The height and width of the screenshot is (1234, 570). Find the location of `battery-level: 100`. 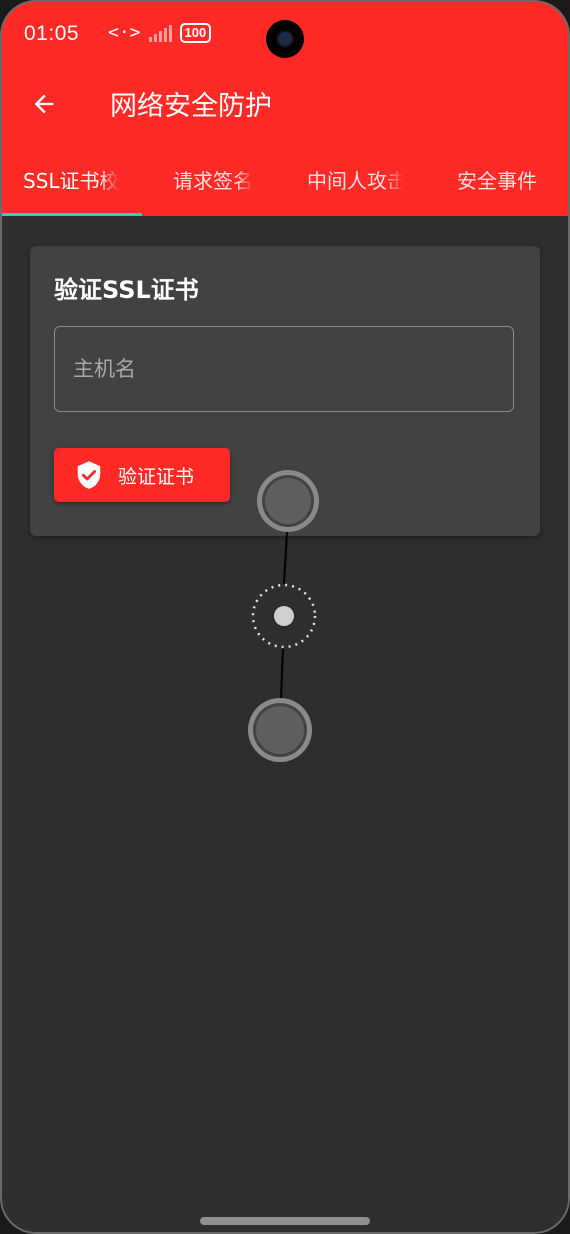

battery-level: 100 is located at coordinates (195, 32).